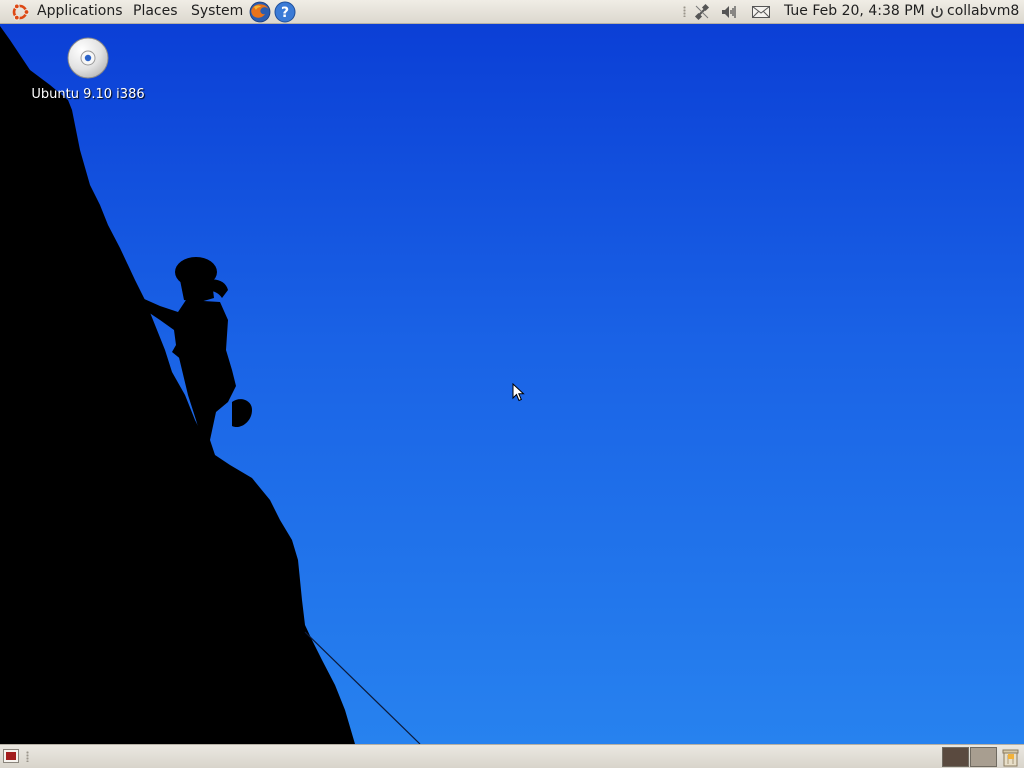 The height and width of the screenshot is (768, 1024). What do you see at coordinates (260, 12) in the screenshot?
I see `firefox-icon` at bounding box center [260, 12].